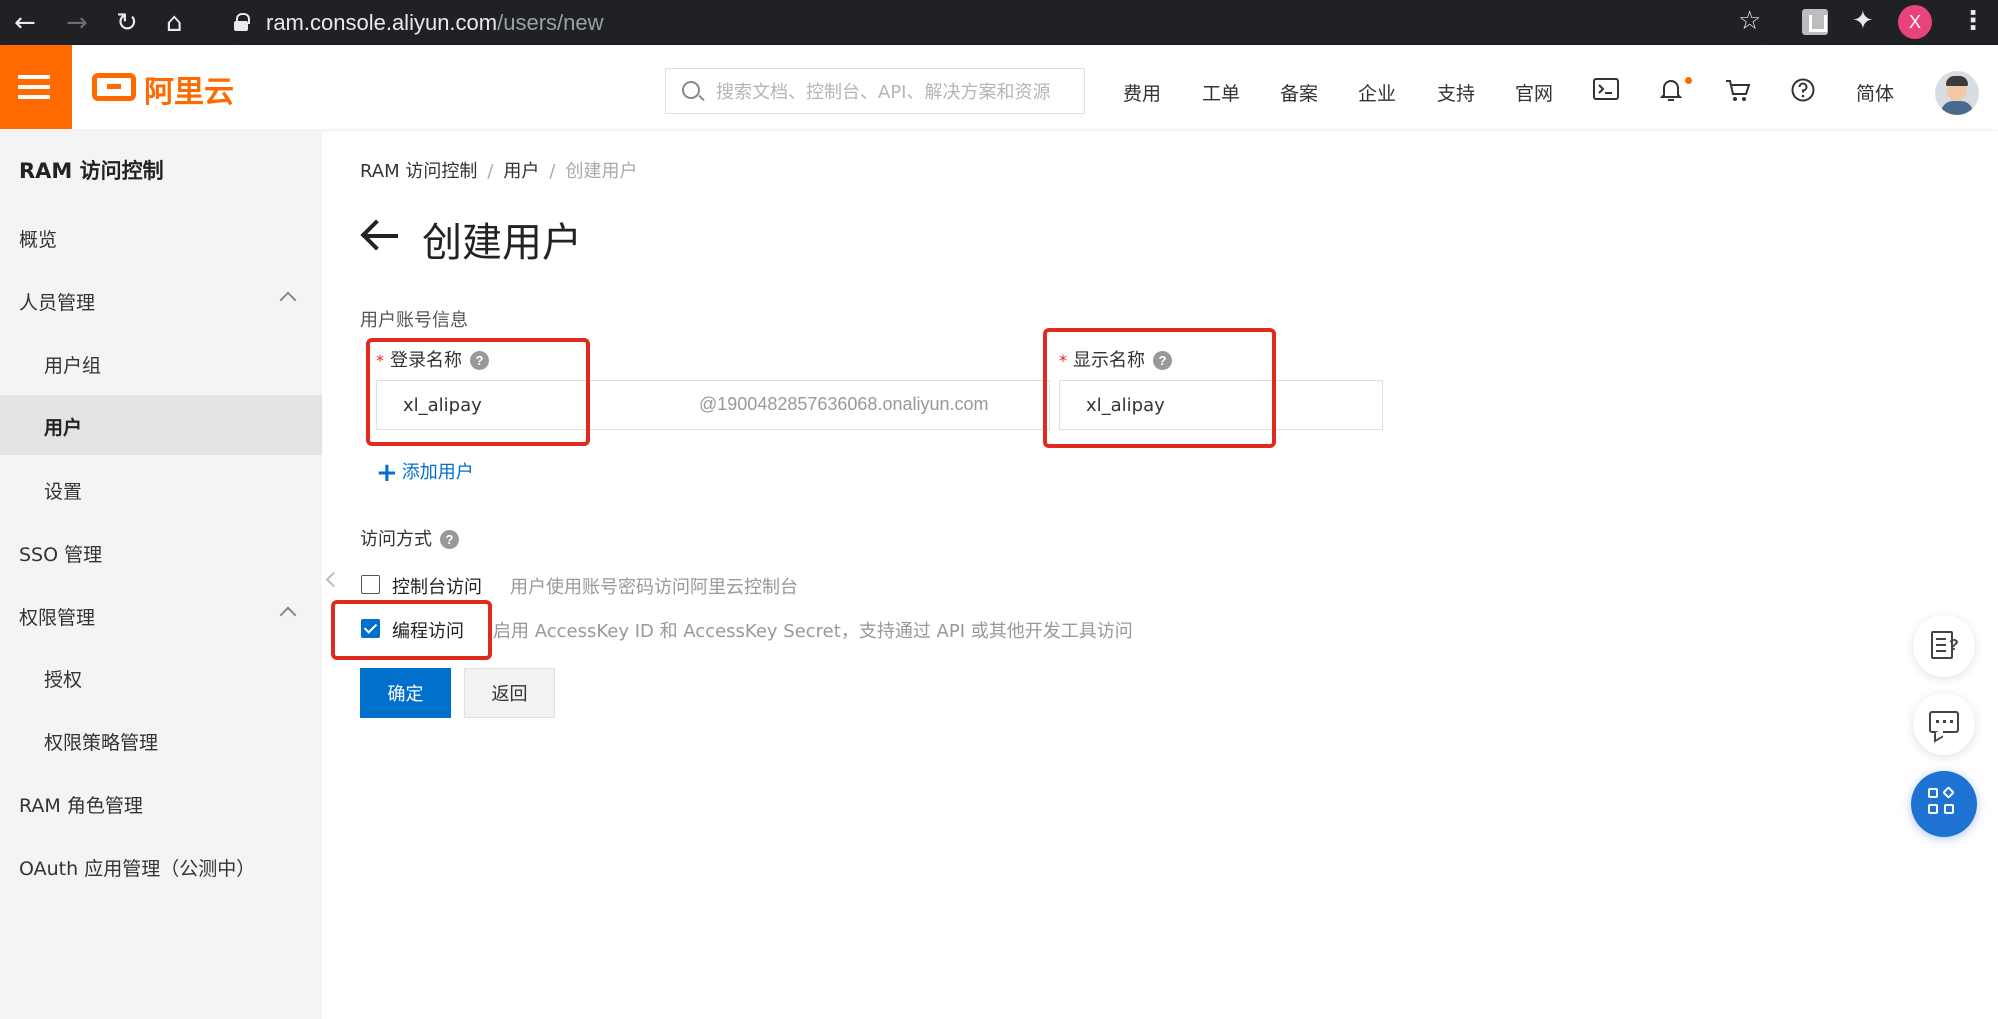 The height and width of the screenshot is (1019, 1998). Describe the element at coordinates (437, 586) in the screenshot. I see `console-access-label: 控制台访问` at that location.